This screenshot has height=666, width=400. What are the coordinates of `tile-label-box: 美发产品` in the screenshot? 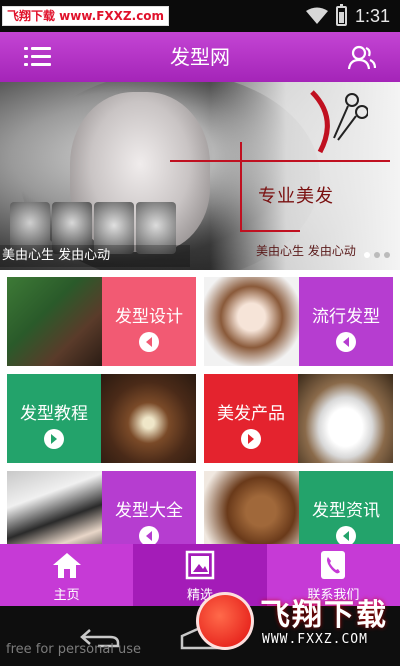 It's located at (251, 418).